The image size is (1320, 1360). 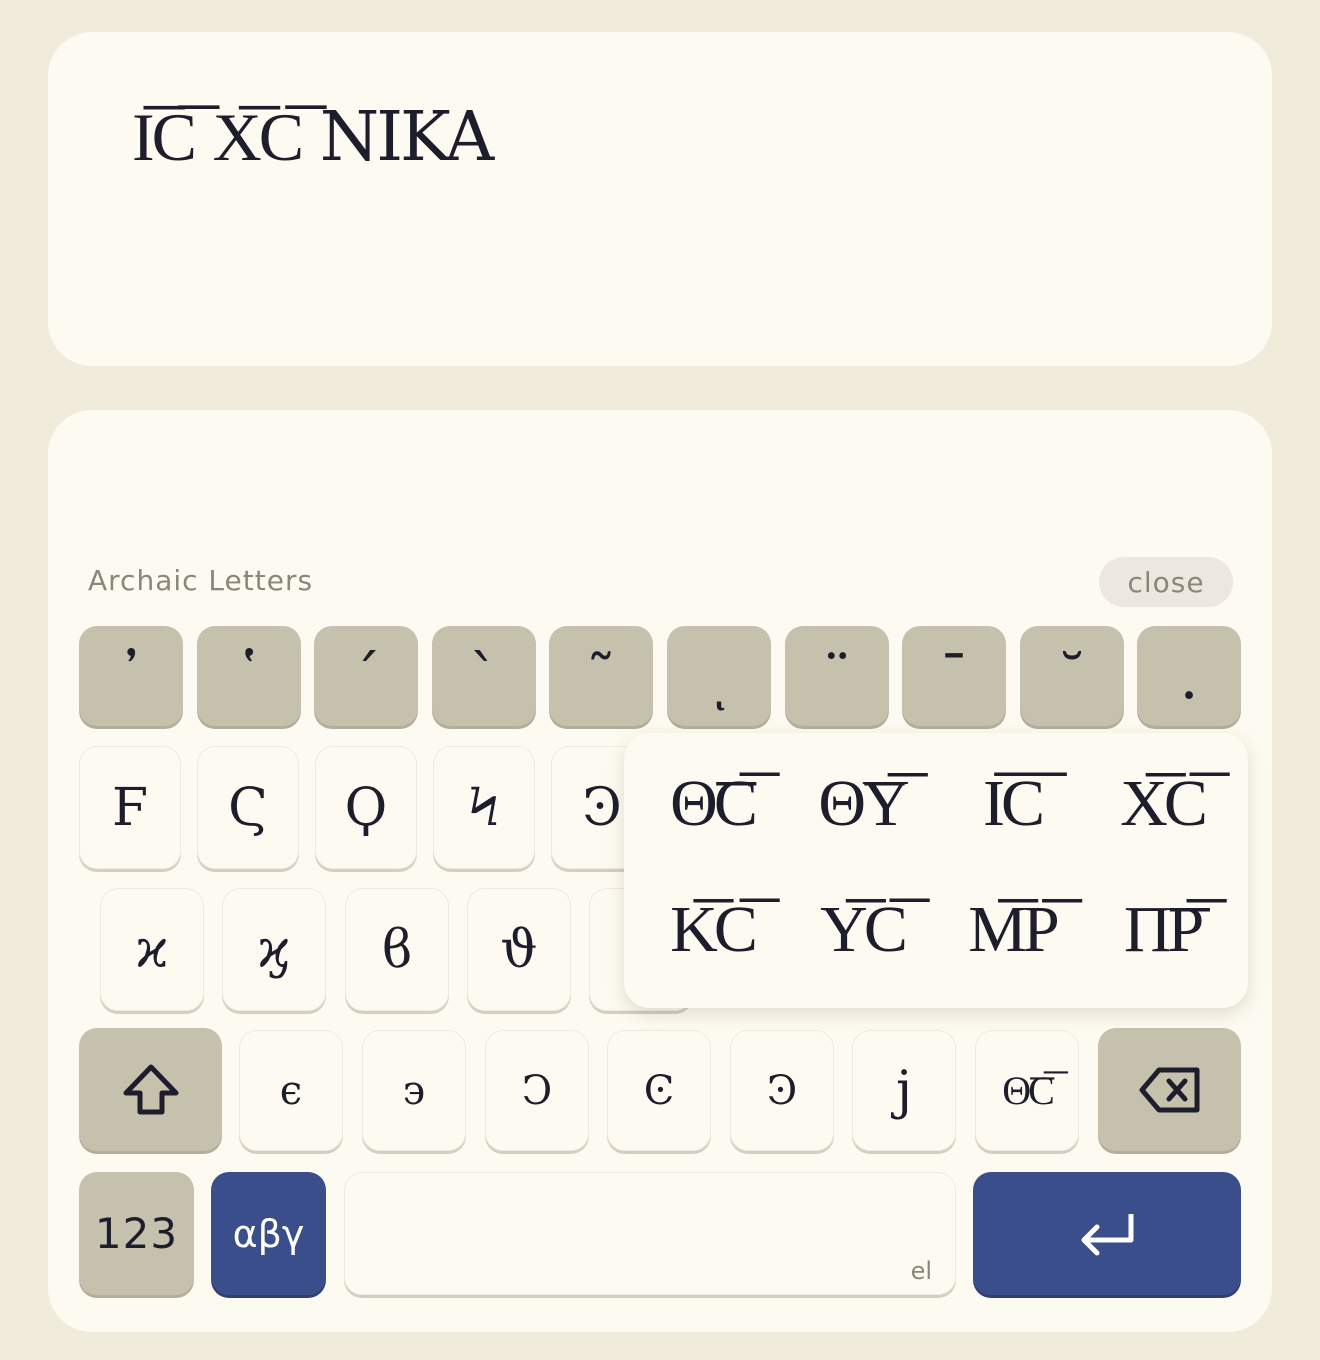 I want to click on backspace-icon, so click(x=1169, y=1089).